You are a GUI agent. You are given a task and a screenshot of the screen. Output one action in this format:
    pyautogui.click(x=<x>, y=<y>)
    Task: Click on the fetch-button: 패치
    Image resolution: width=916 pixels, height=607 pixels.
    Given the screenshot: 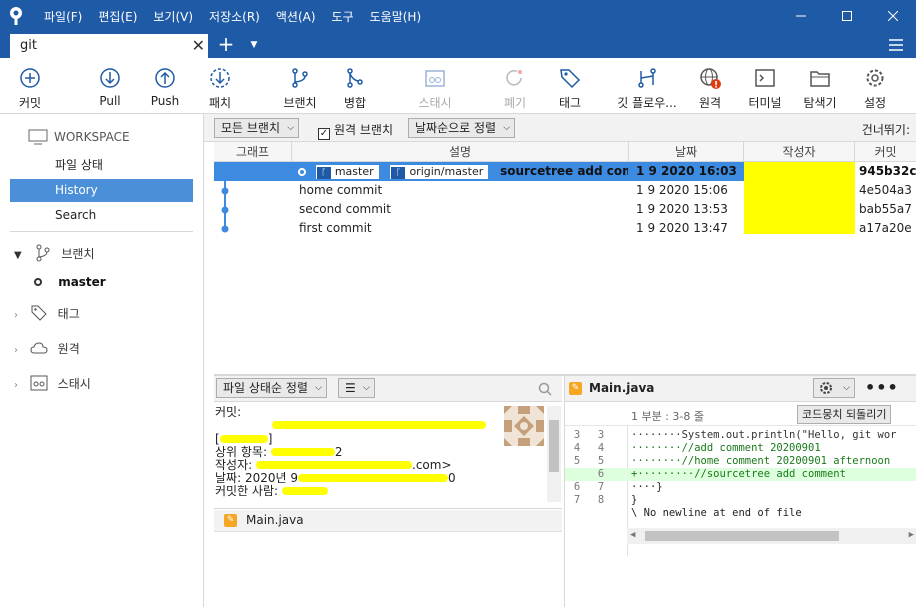 What is the action you would take?
    pyautogui.click(x=220, y=89)
    